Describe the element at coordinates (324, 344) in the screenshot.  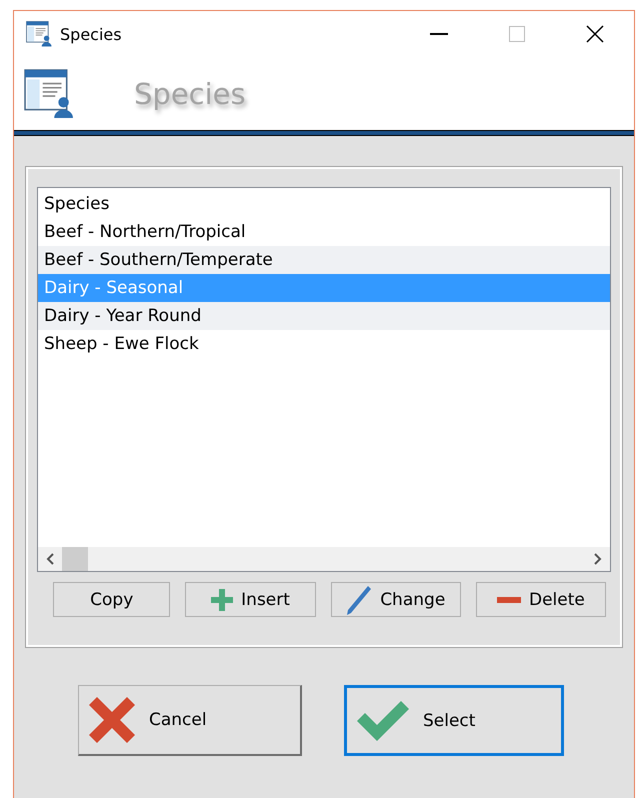
I see `list-row: Sheep - Ewe Flock` at that location.